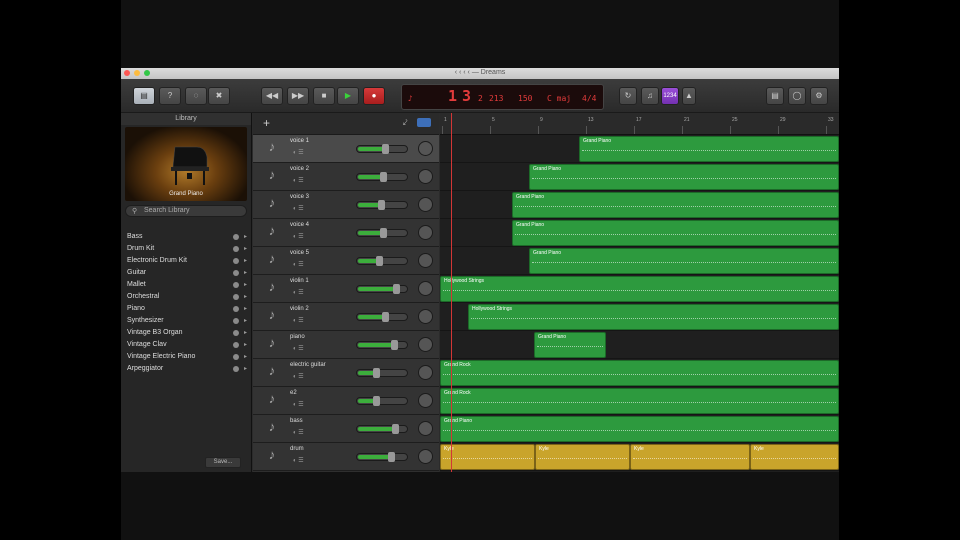 This screenshot has width=960, height=540. What do you see at coordinates (186, 273) in the screenshot?
I see `library-category: Guitar ▸` at bounding box center [186, 273].